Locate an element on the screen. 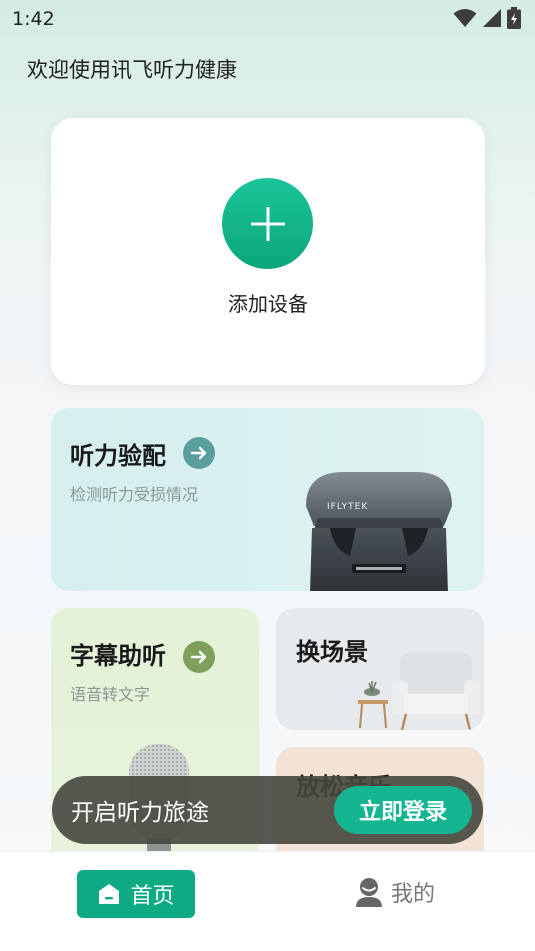 Image resolution: width=535 pixels, height=951 pixels. subtitle-assist-title: 字幕助听 is located at coordinates (118, 656).